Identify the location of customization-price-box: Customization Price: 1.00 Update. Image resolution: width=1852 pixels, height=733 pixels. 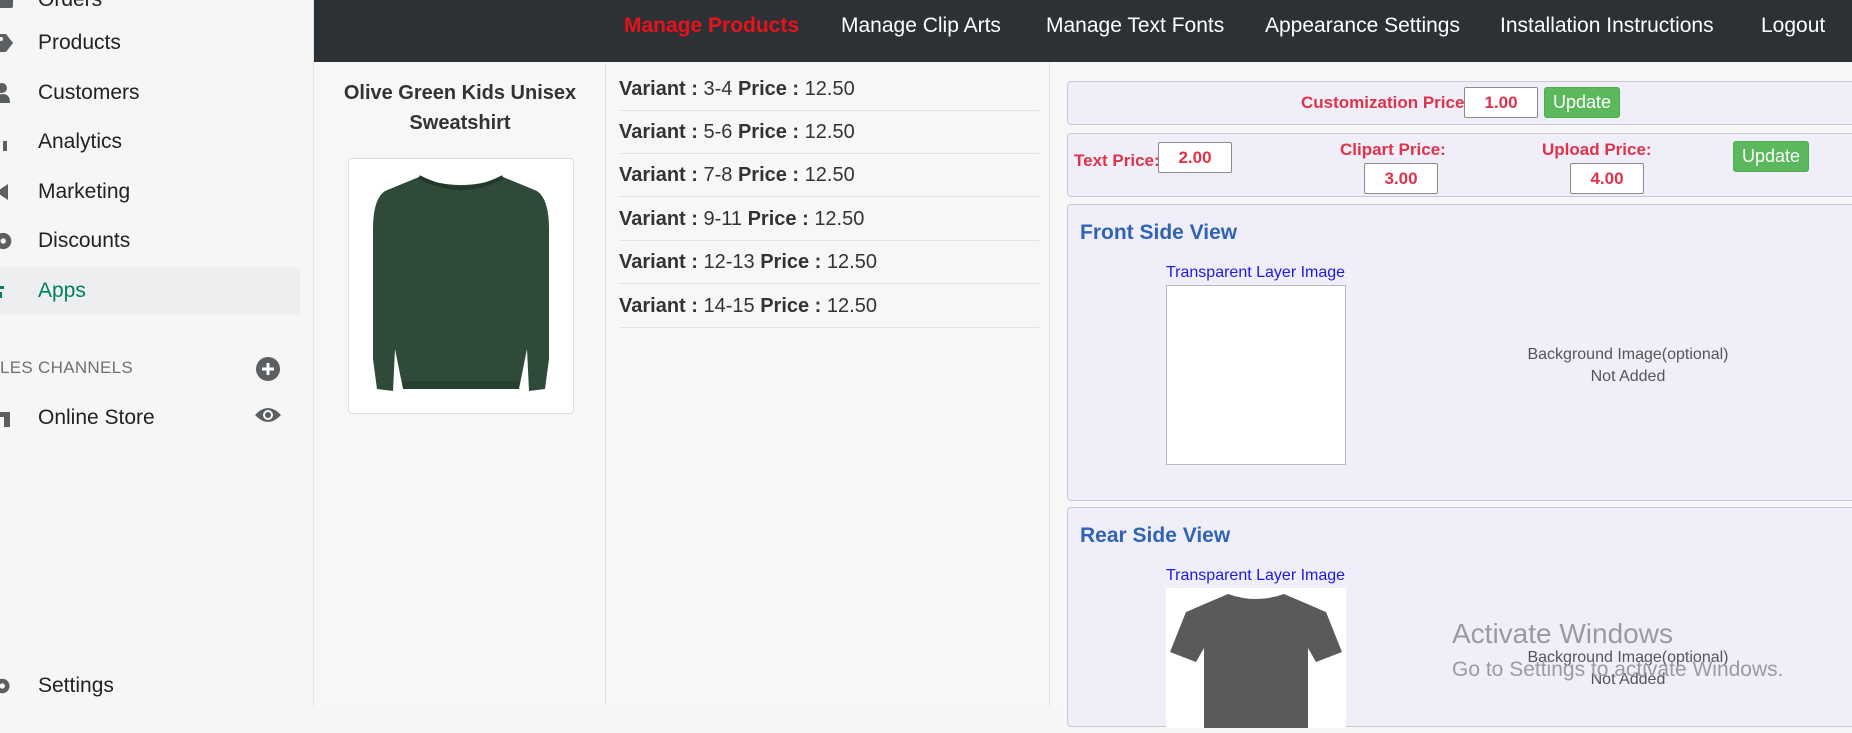
(1459, 103).